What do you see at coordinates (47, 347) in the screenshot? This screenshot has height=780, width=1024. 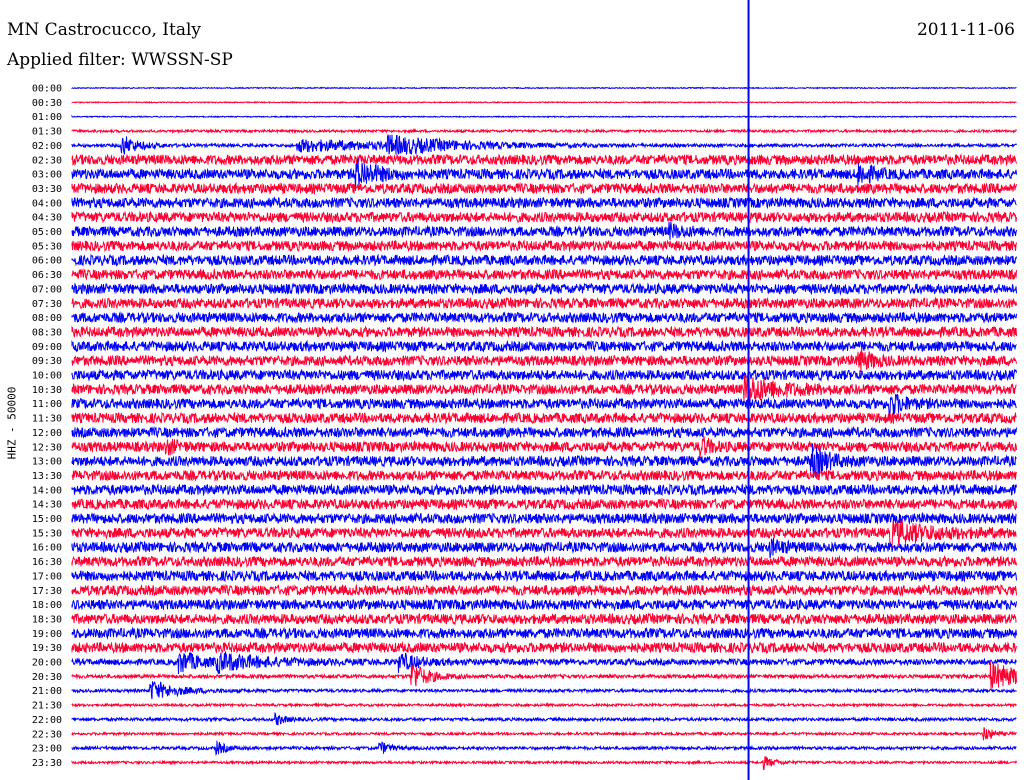 I see `time-tick-label: 09:00` at bounding box center [47, 347].